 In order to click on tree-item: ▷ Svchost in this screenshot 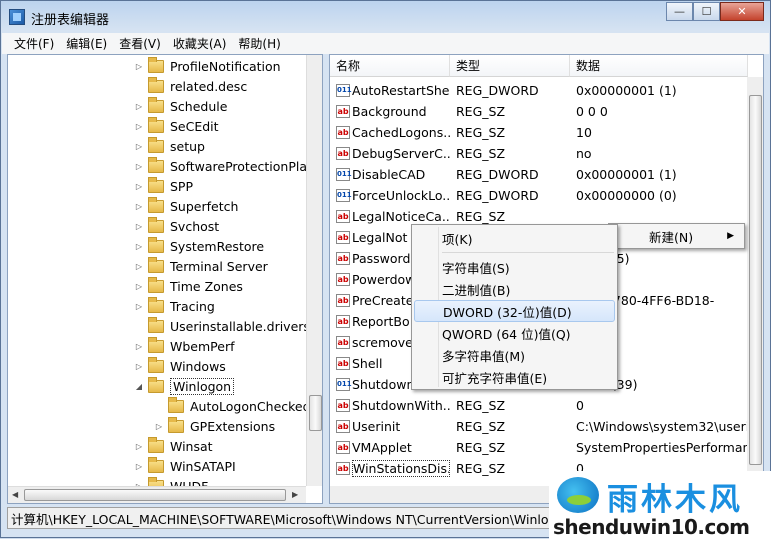, I will do `click(176, 226)`.